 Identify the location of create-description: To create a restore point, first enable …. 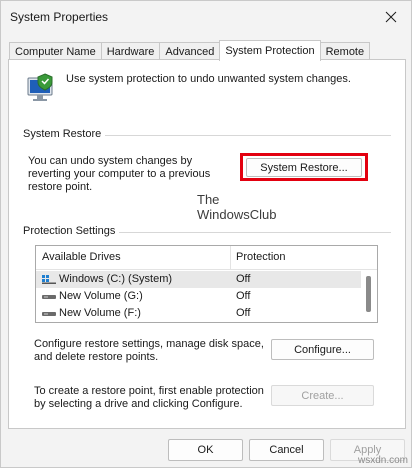
(149, 397).